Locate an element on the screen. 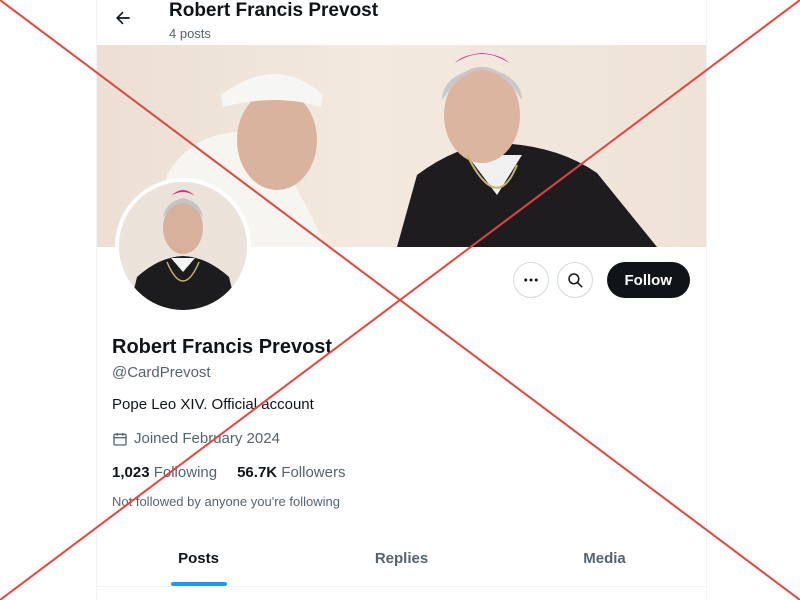 The height and width of the screenshot is (600, 800). user-handle: @CardPrevost is located at coordinates (161, 372).